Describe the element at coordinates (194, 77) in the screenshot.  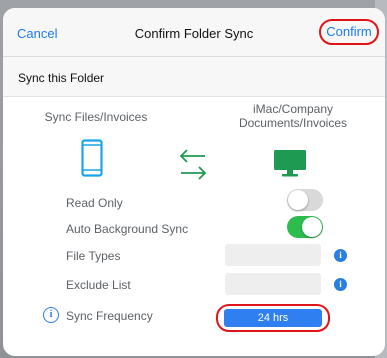
I see `section-header: Sync this Folder` at that location.